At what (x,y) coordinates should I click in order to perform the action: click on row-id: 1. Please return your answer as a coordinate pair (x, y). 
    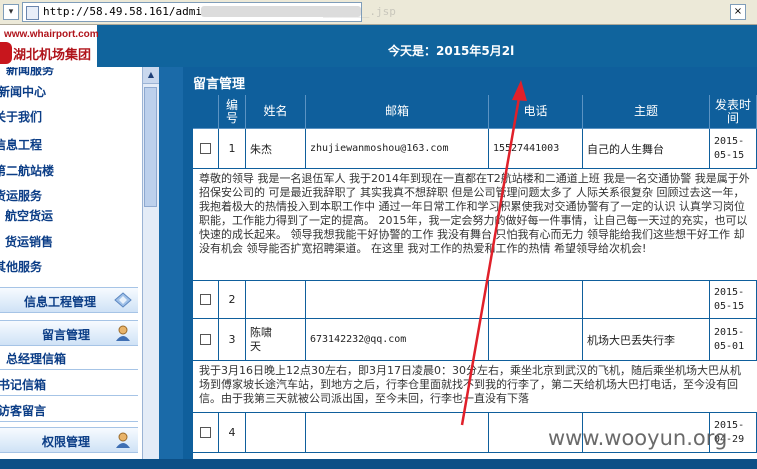
    Looking at the image, I should click on (232, 149).